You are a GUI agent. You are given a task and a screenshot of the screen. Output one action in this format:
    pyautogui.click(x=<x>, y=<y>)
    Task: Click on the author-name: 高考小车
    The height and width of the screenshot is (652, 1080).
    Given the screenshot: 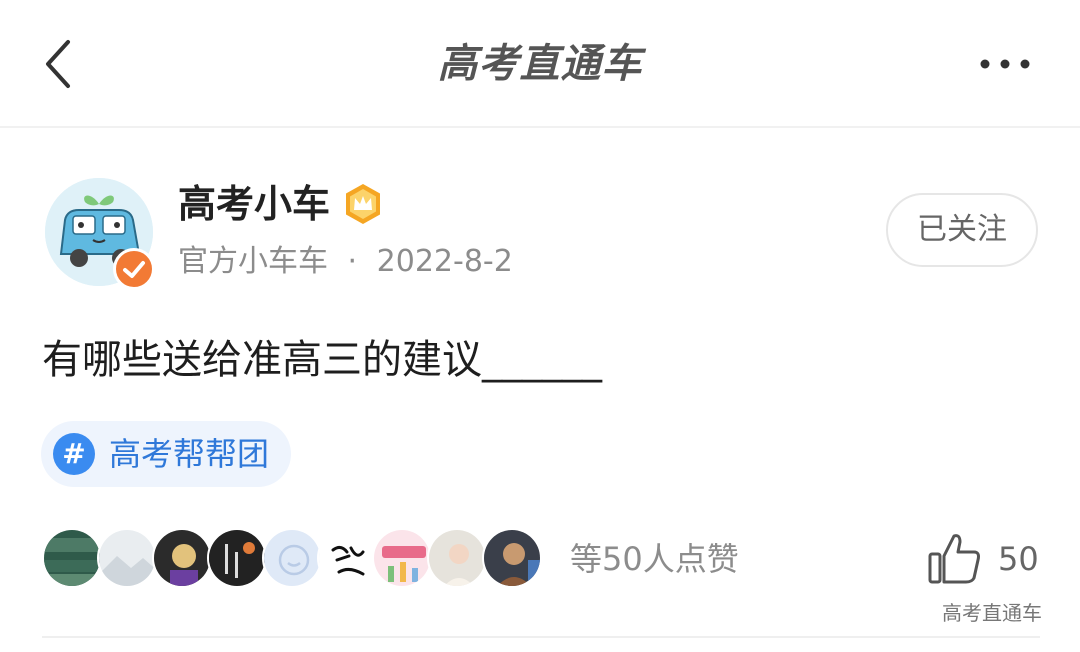 What is the action you would take?
    pyautogui.click(x=254, y=204)
    